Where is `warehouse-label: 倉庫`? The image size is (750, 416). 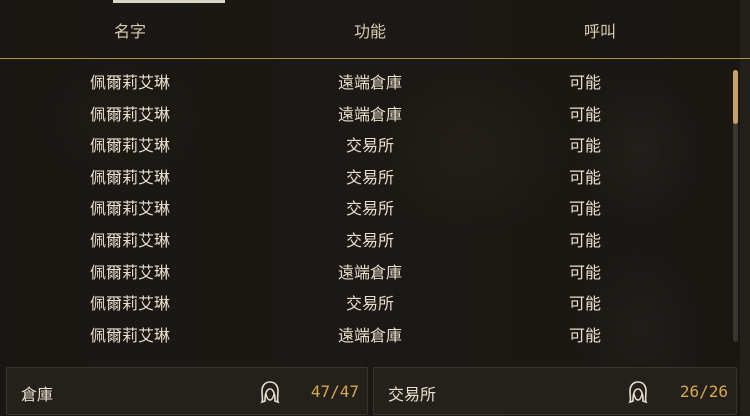
warehouse-label: 倉庫 is located at coordinates (37, 394).